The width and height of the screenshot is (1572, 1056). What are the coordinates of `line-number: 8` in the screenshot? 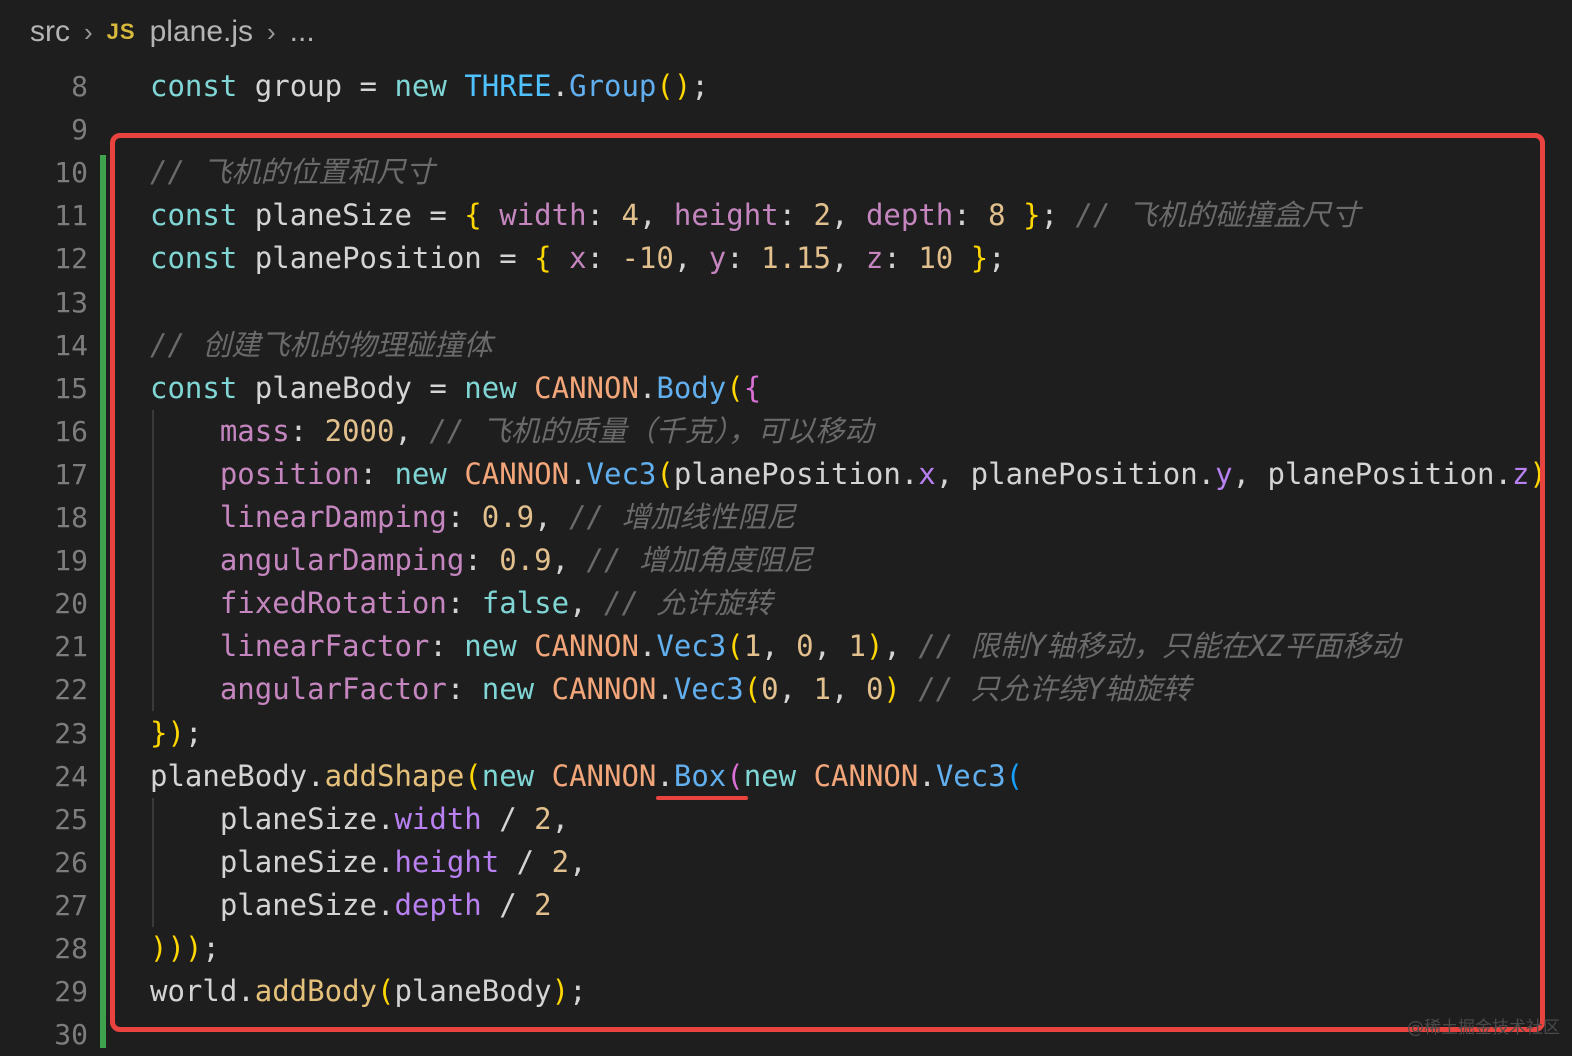 It's located at (79, 86).